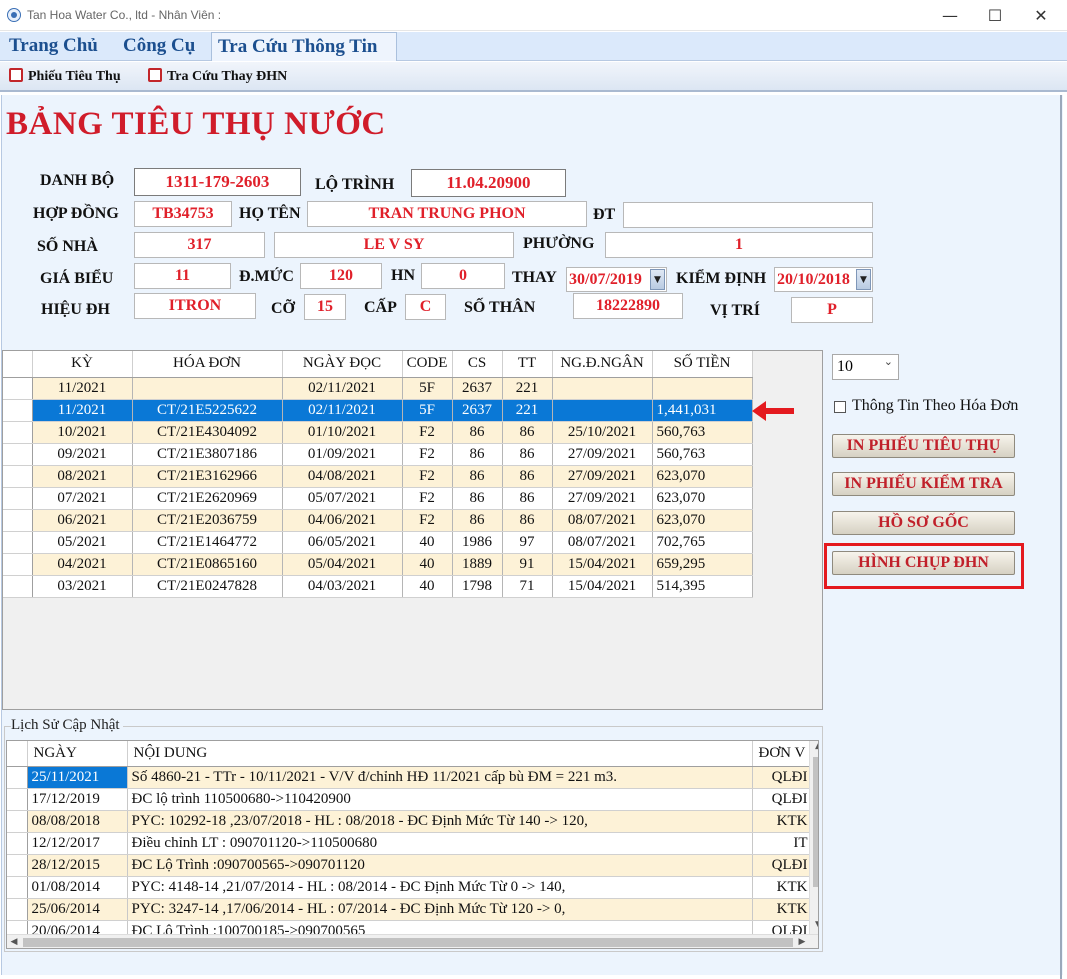 This screenshot has height=979, width=1067. Describe the element at coordinates (440, 843) in the screenshot. I see `history-cell-noi-dung: Điều chỉnh LT : 090701120->110500680` at that location.